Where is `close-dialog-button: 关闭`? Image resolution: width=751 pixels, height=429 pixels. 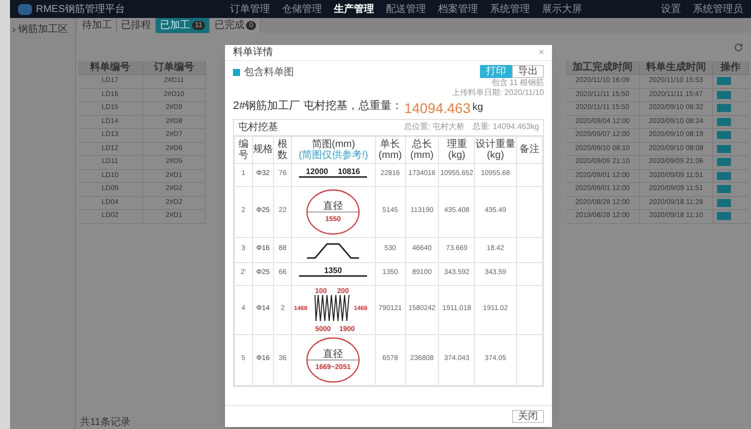 close-dialog-button: 关闭 is located at coordinates (528, 416).